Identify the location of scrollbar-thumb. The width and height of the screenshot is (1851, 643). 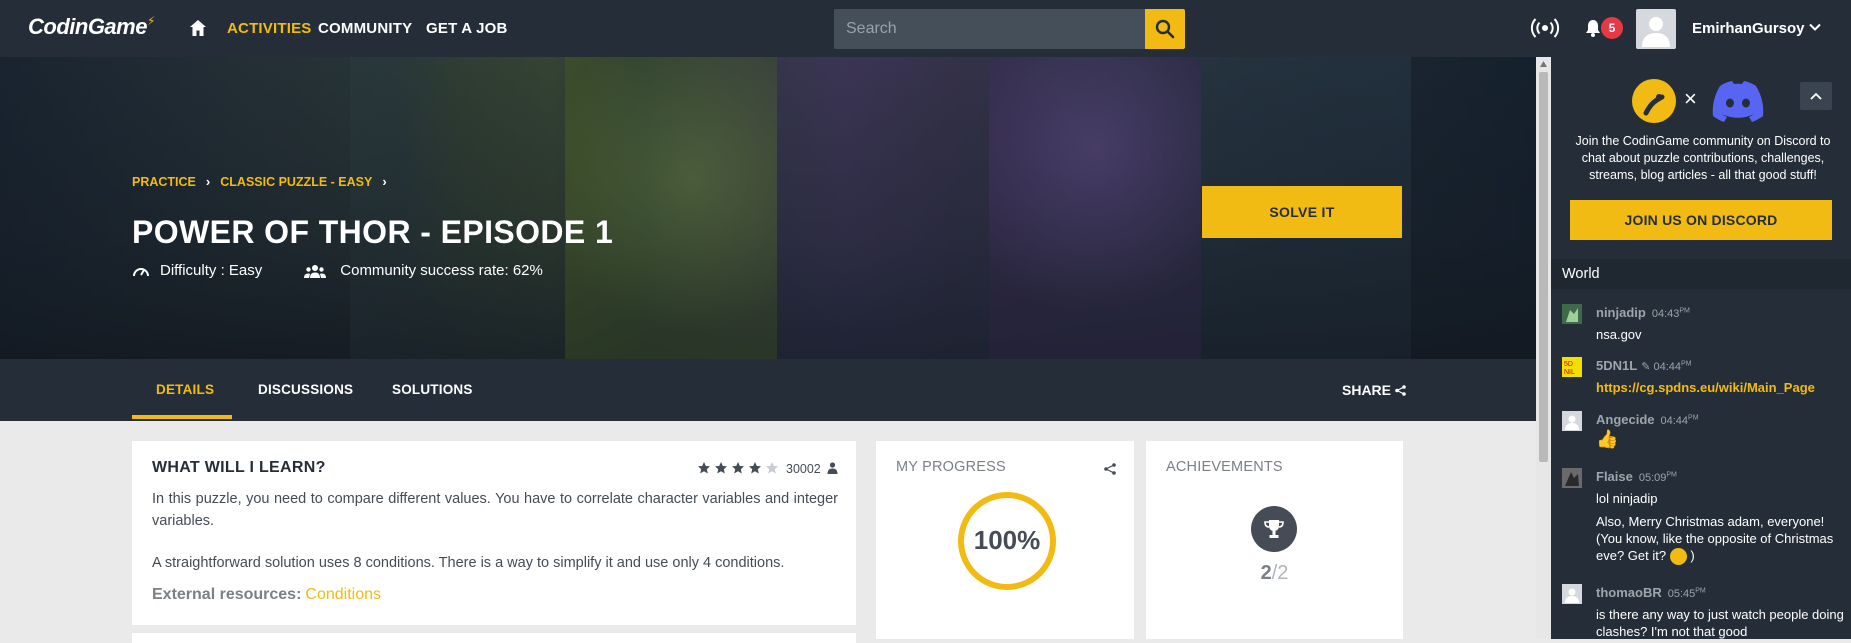
(1543, 267).